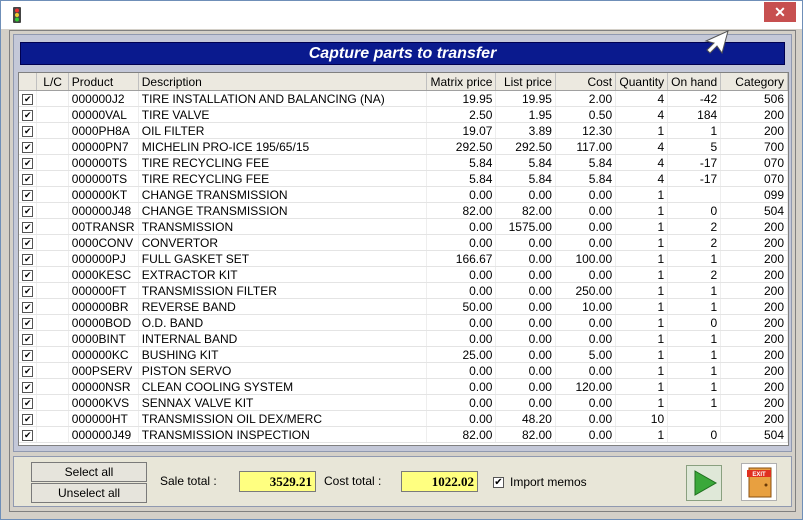  Describe the element at coordinates (403, 114) in the screenshot. I see `table-row: ✔ 00000VAL TIRE VALVE 2.50 1.95 0.50 4 184 200` at that location.